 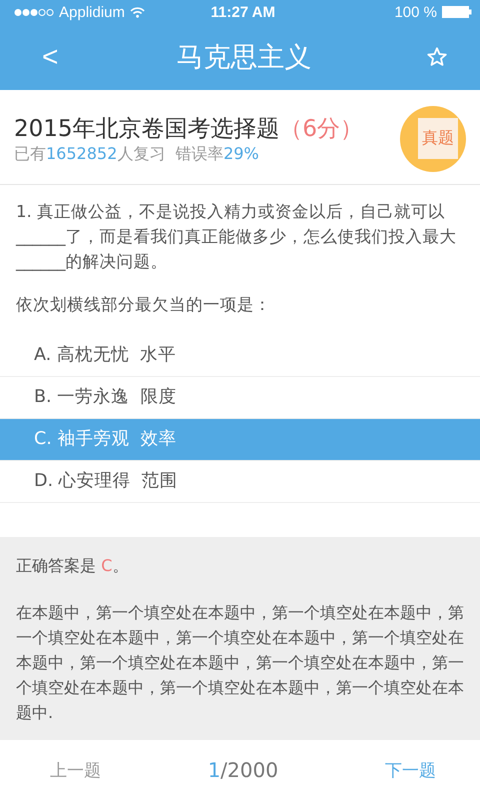 What do you see at coordinates (240, 440) in the screenshot?
I see `answer-option: C. 袖手旁观 效率` at bounding box center [240, 440].